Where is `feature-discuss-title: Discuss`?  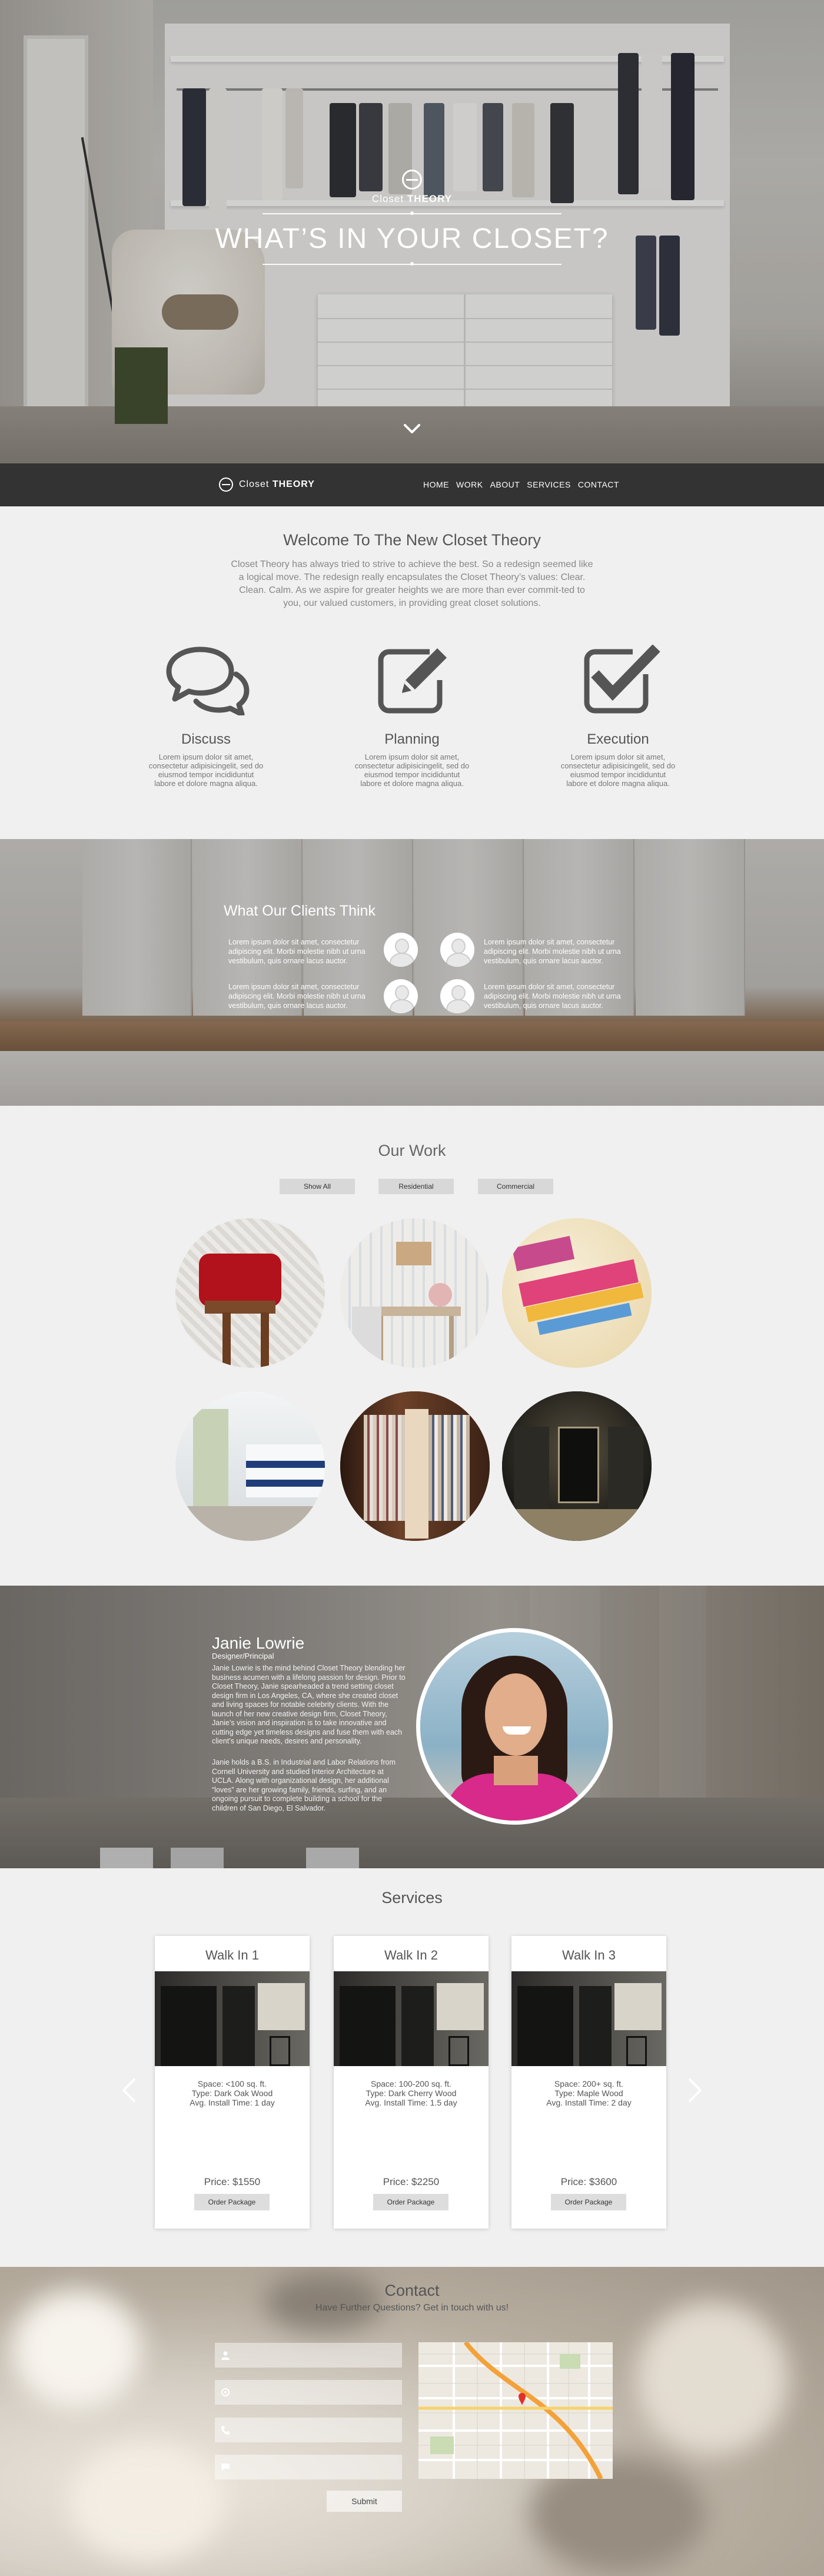 feature-discuss-title: Discuss is located at coordinates (206, 739).